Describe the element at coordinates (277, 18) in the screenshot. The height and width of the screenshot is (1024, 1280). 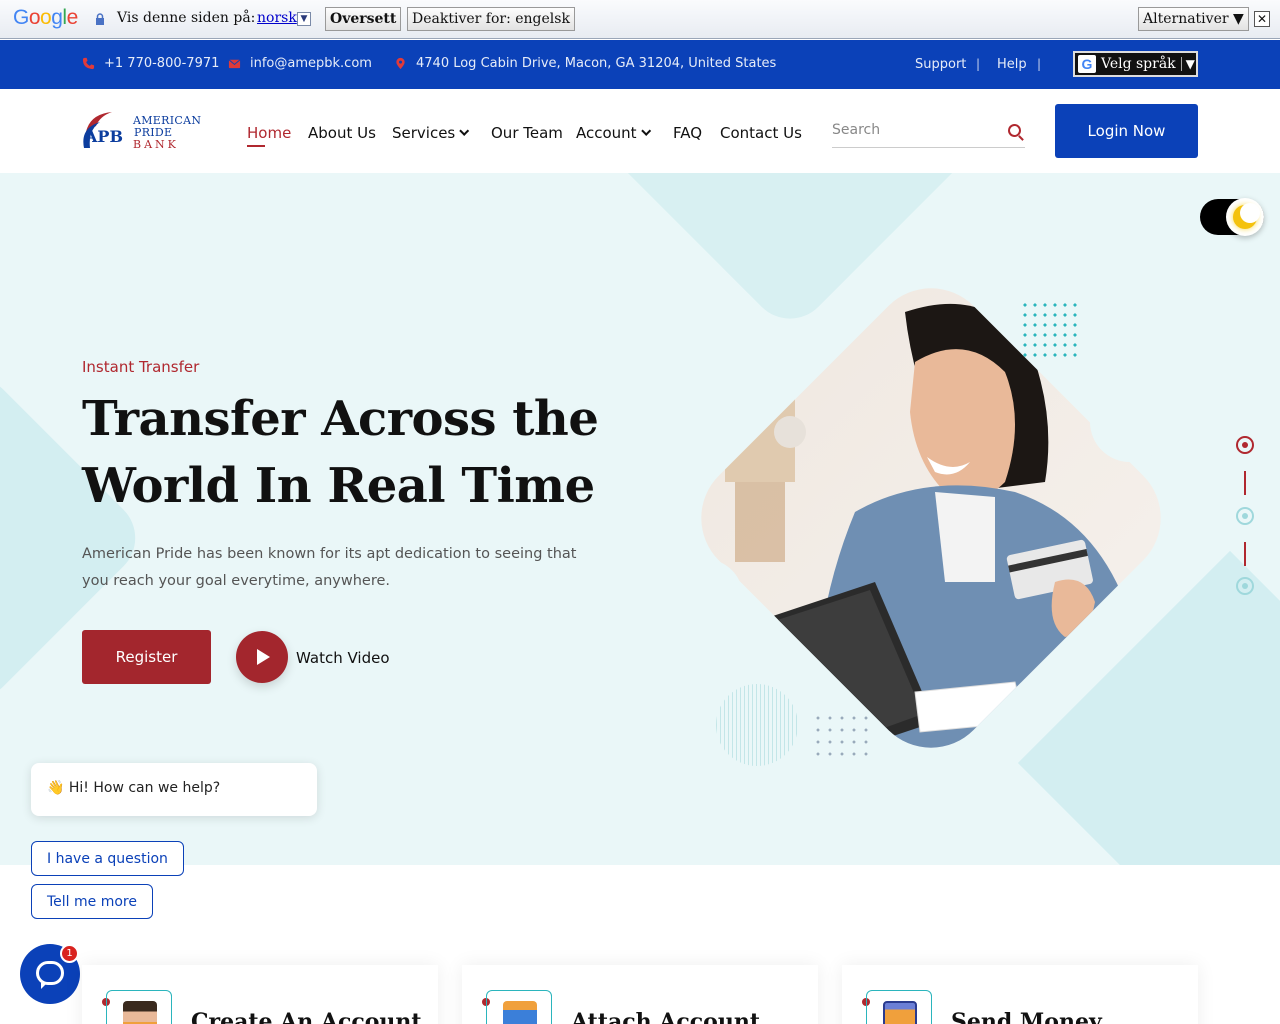
I see `translate-language-link: norsk` at that location.